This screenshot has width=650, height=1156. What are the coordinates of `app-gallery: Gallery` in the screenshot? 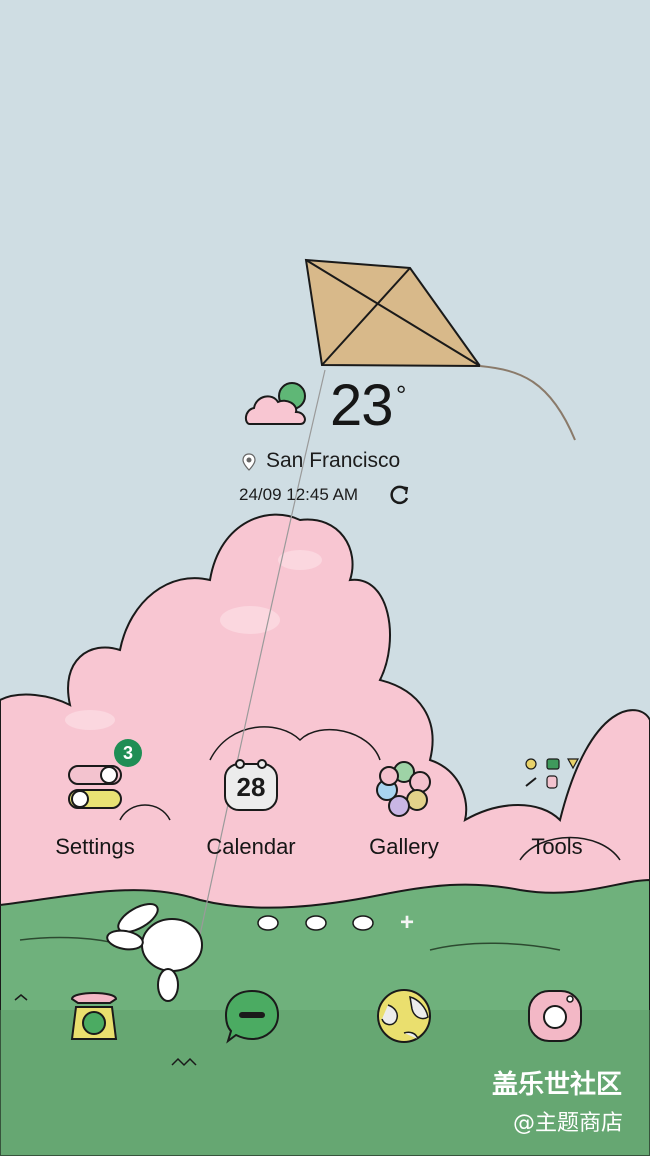 It's located at (404, 815).